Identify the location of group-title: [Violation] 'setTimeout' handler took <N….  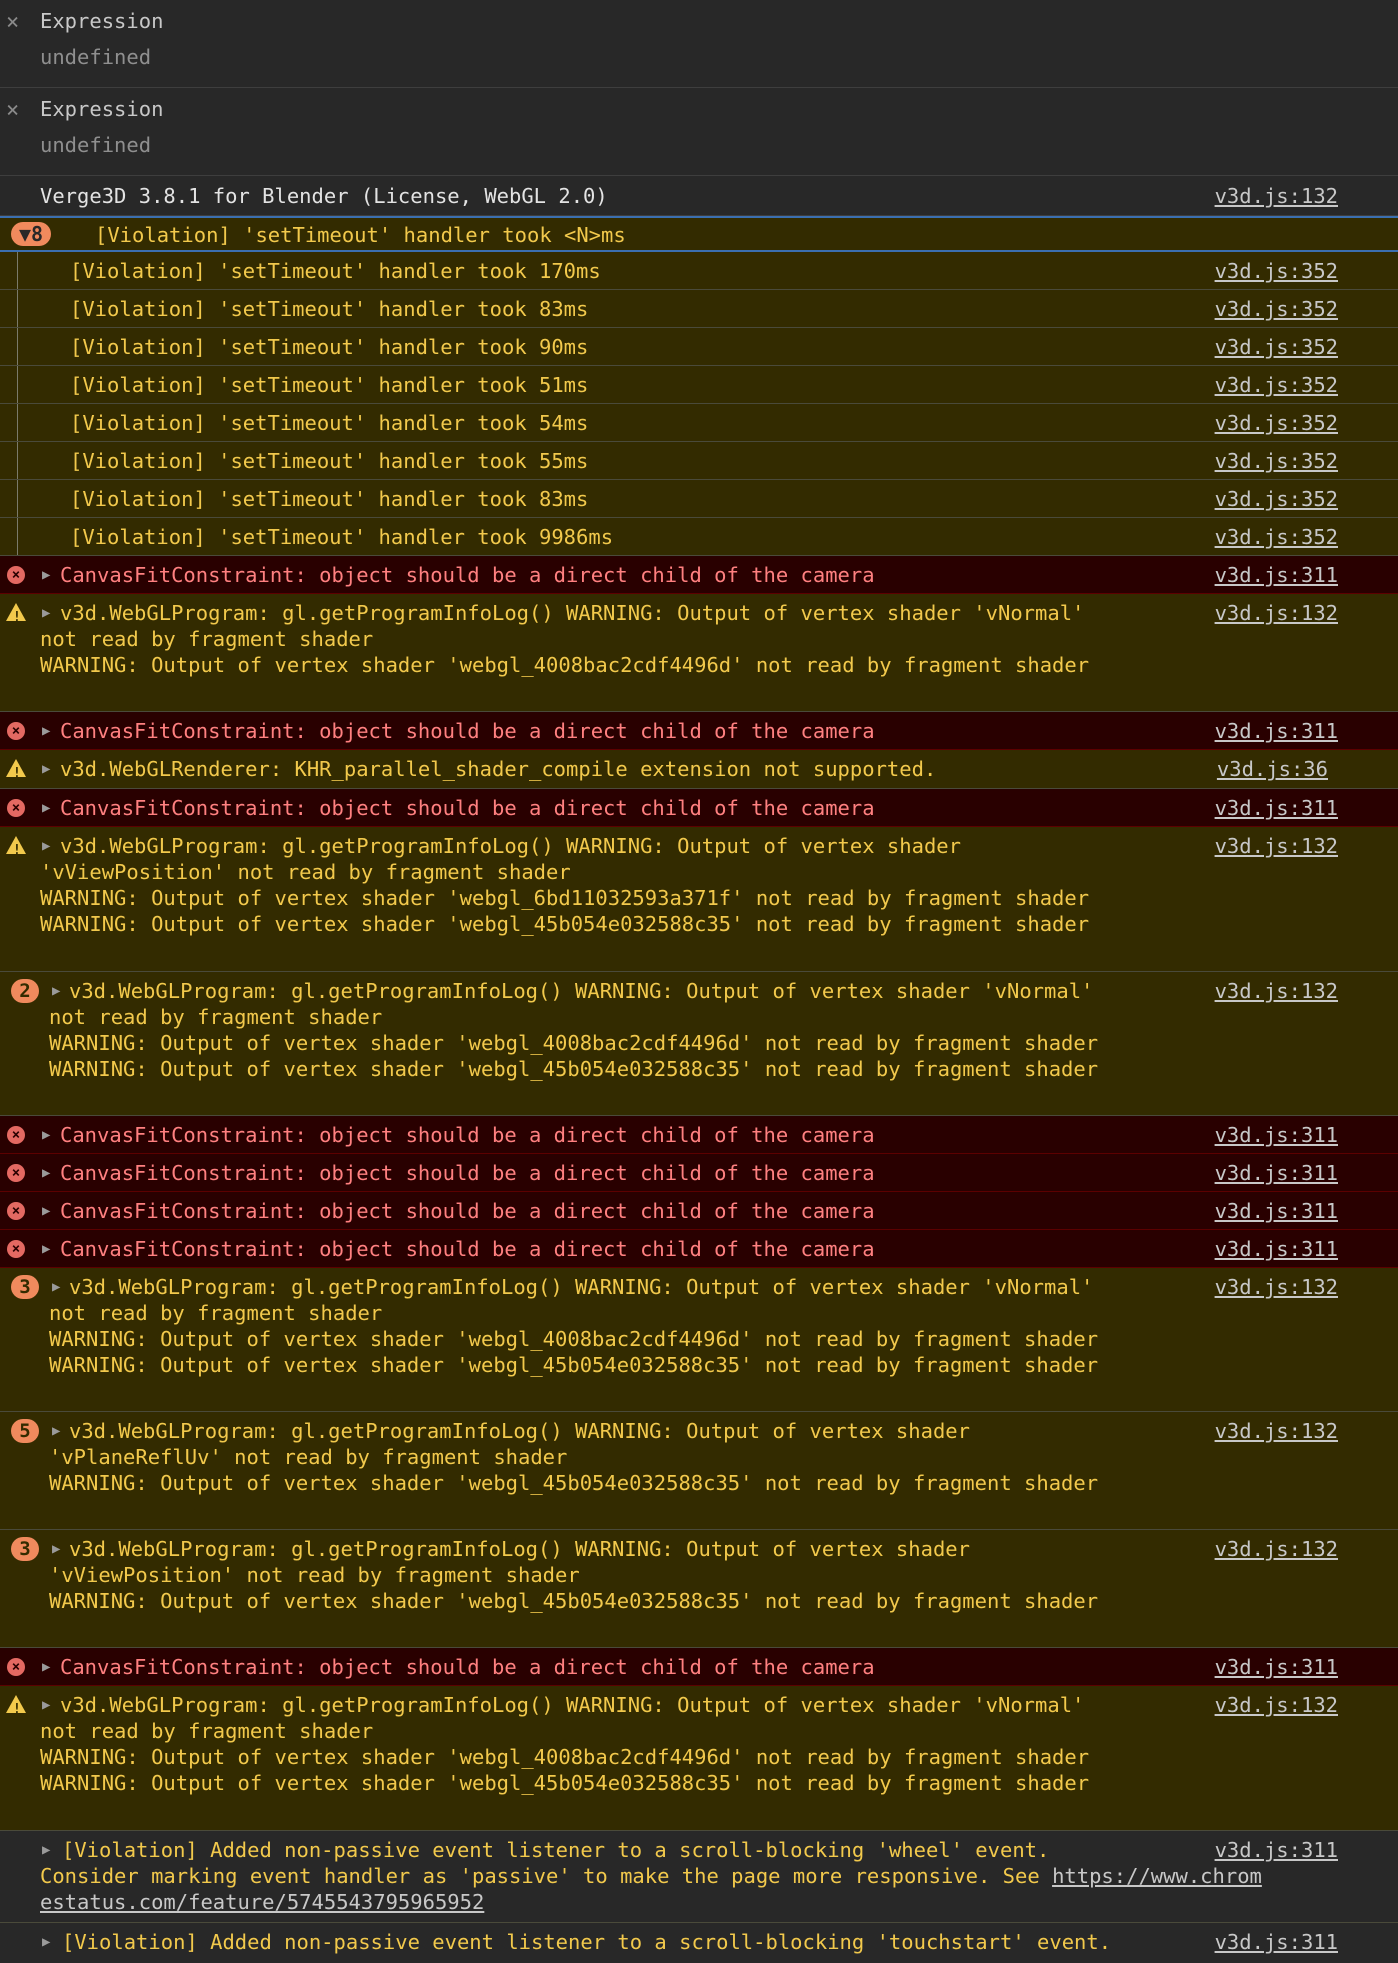
(360, 235).